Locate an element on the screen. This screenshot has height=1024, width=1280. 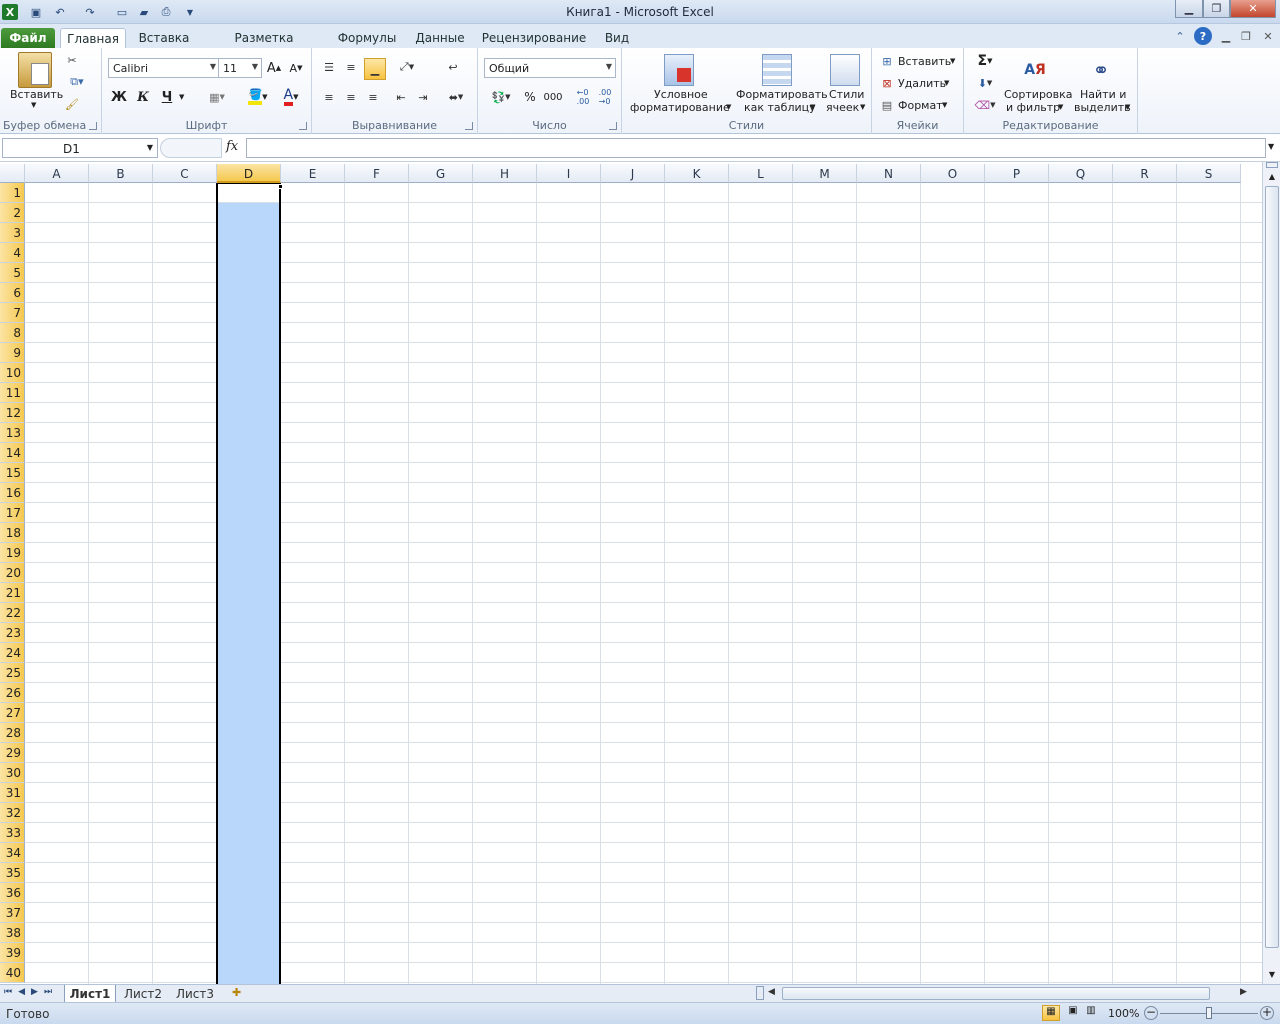
horizontal-scroll-thumb is located at coordinates (996, 993).